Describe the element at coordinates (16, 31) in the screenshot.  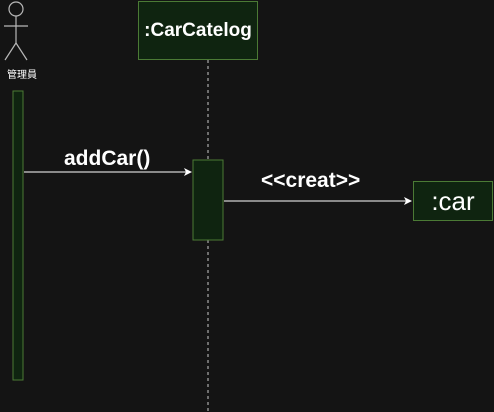
I see `stick-figure-icon` at that location.